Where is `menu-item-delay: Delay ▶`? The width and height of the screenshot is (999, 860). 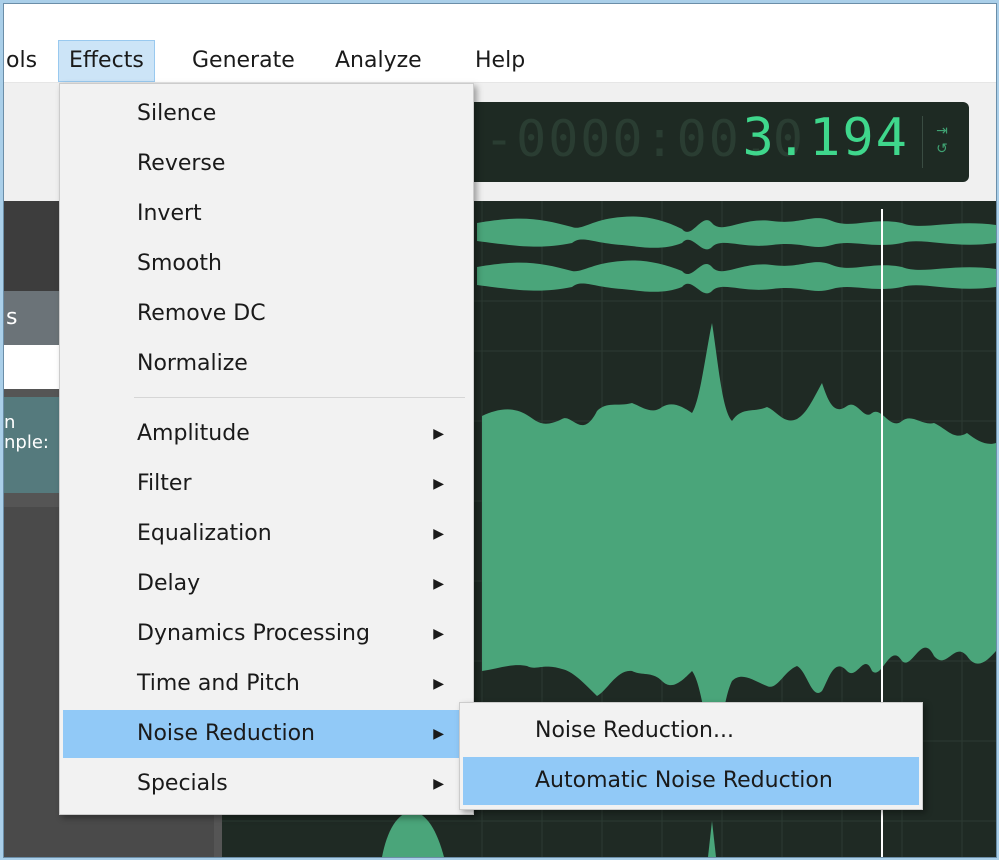 menu-item-delay: Delay ▶ is located at coordinates (266, 584).